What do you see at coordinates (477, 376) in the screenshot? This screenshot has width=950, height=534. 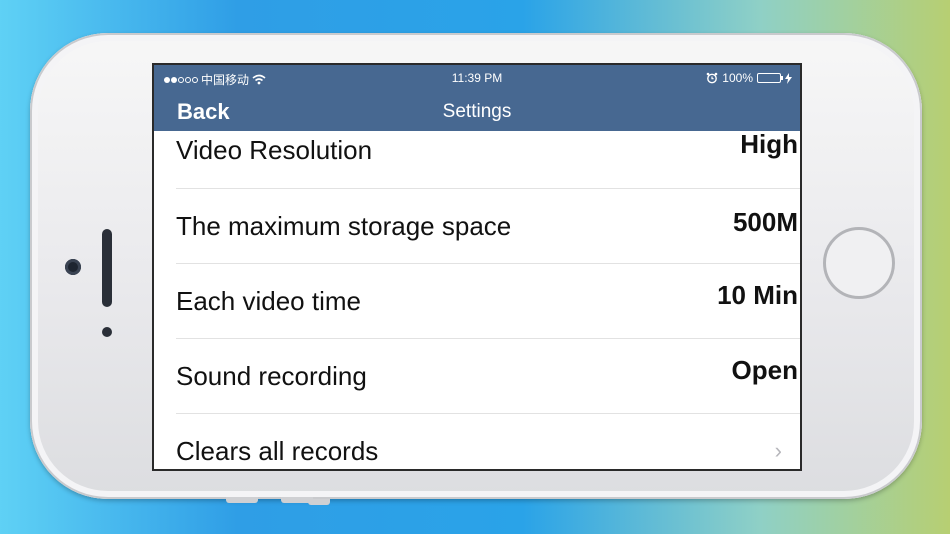 I see `setting-row-sound-recording: Sound recording Open` at bounding box center [477, 376].